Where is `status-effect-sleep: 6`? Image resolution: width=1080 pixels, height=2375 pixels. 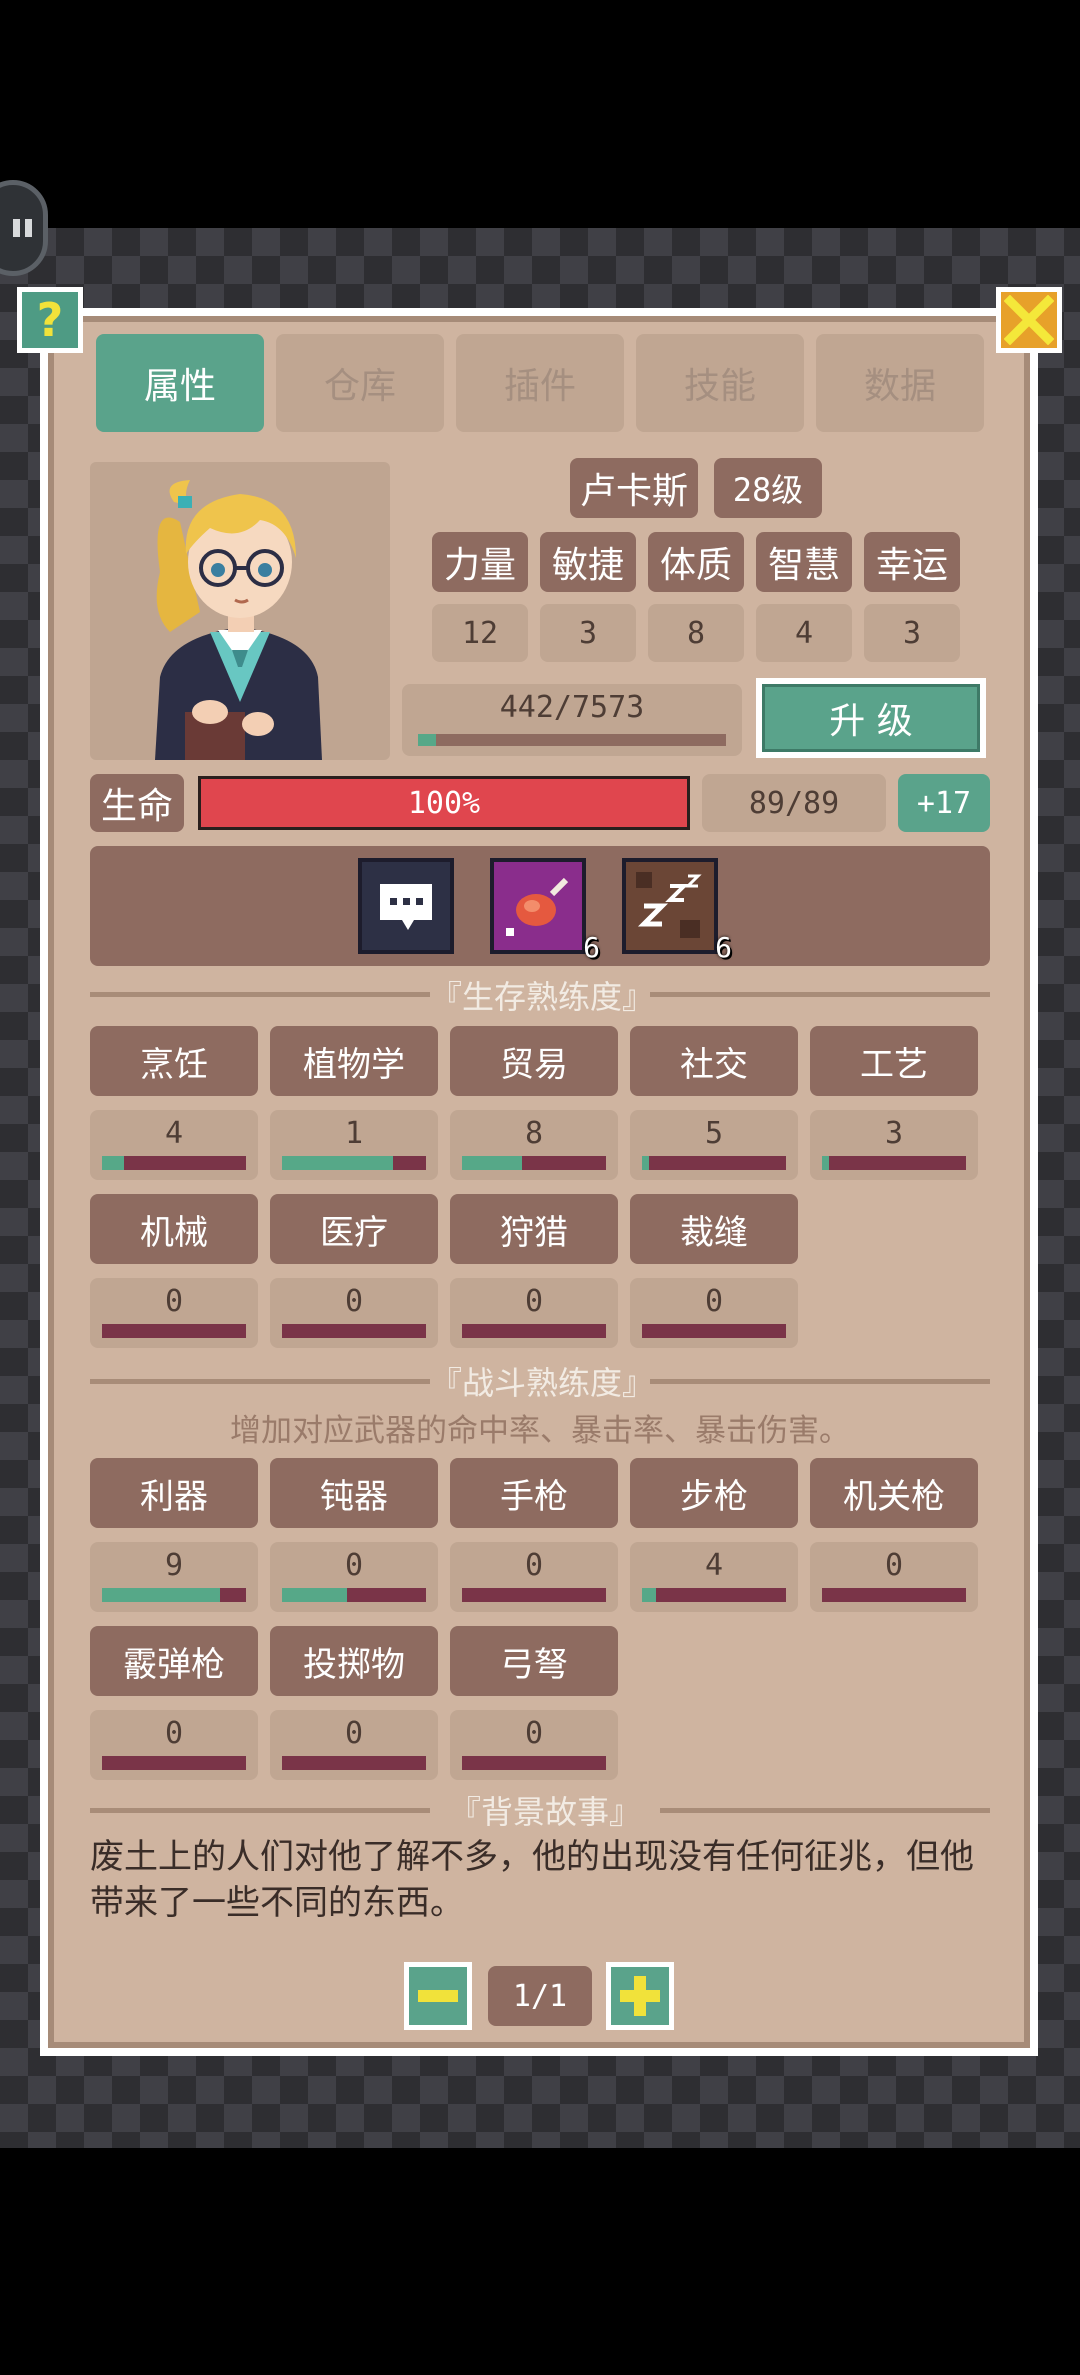
status-effect-sleep: 6 is located at coordinates (677, 911).